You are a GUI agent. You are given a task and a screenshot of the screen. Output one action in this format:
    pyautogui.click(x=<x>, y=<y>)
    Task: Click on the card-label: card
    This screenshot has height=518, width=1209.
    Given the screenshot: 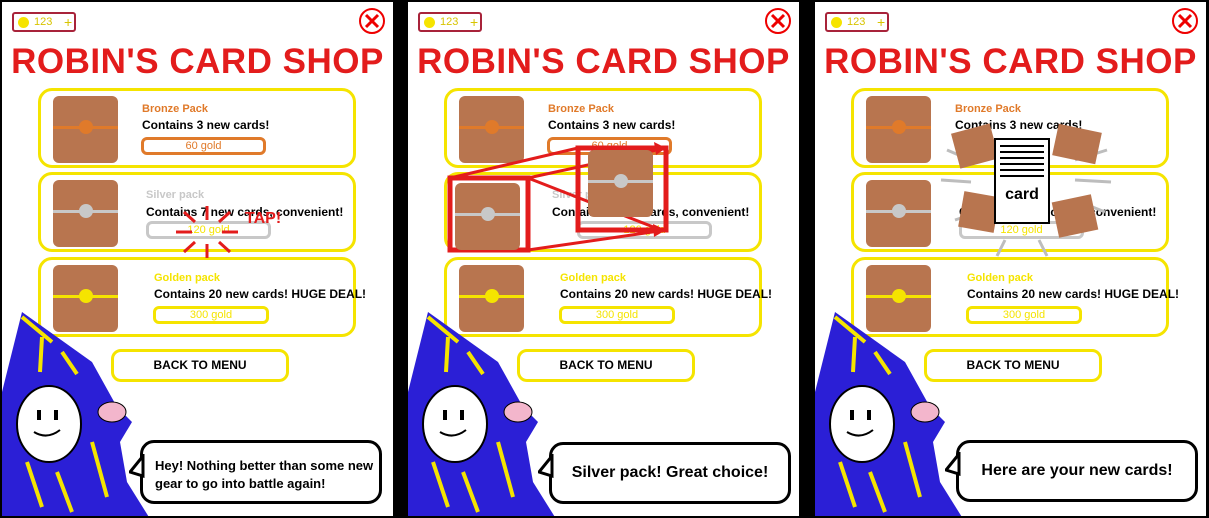 What is the action you would take?
    pyautogui.click(x=1022, y=194)
    